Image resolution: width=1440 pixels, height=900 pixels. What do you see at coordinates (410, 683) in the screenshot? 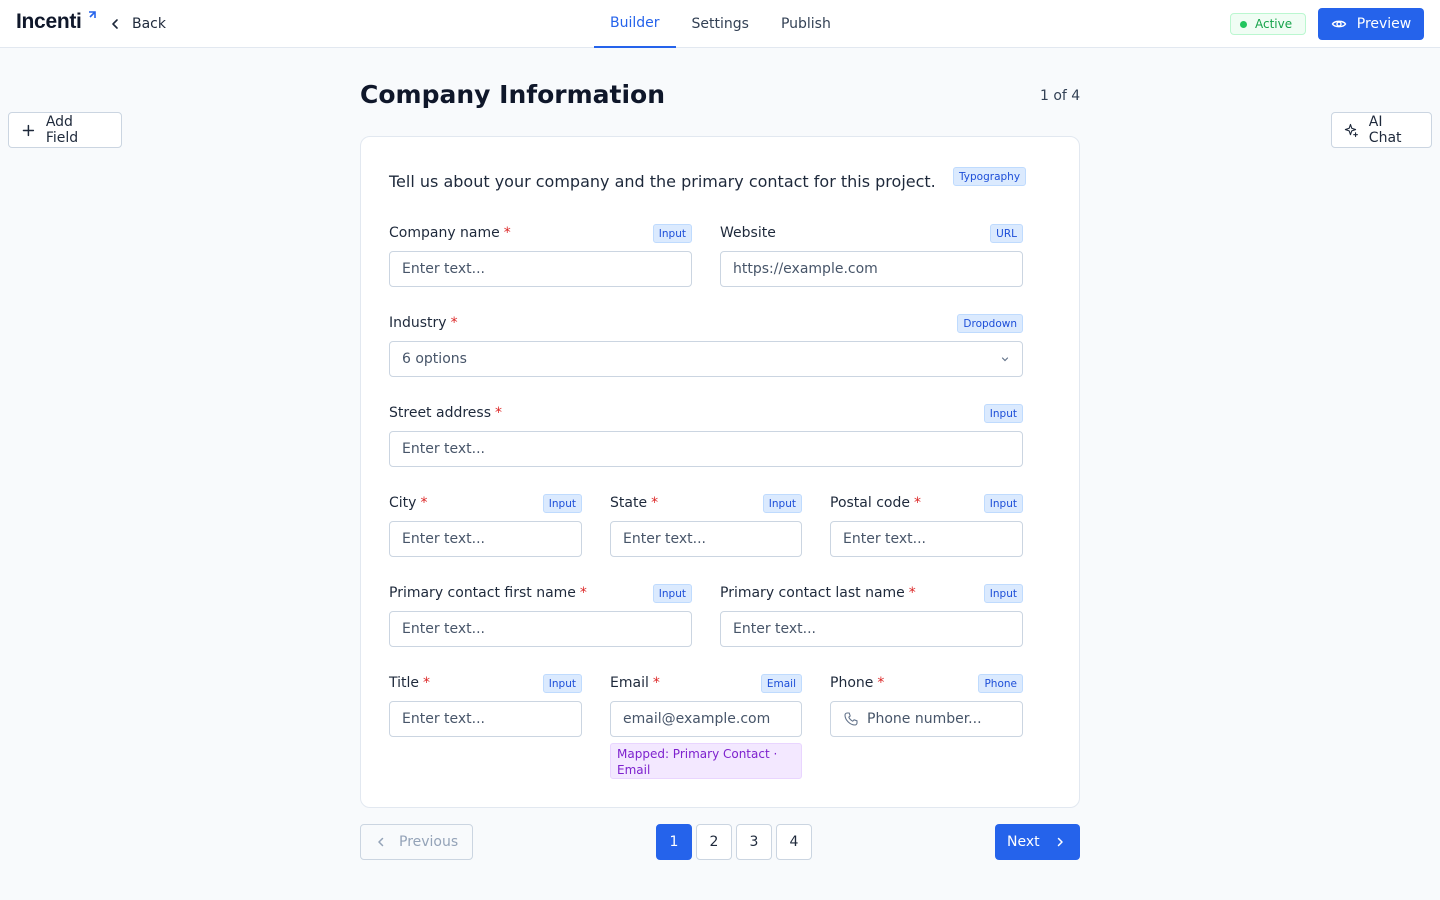
I see `field-label: Title *` at bounding box center [410, 683].